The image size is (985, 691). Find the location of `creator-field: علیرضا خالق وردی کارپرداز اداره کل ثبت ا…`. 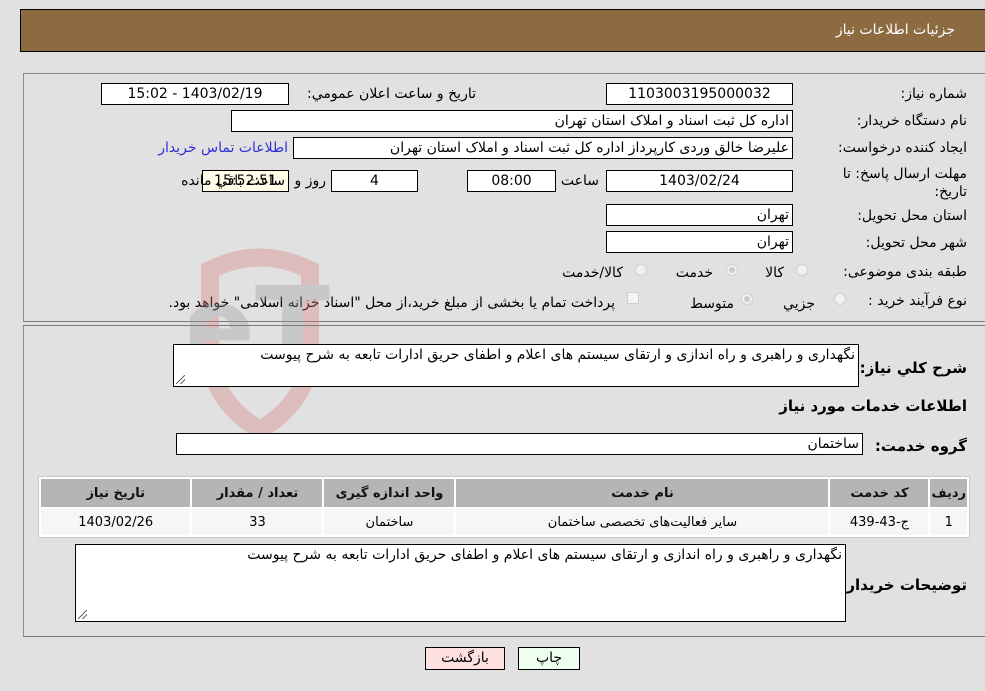

creator-field: علیرضا خالق وردی کارپرداز اداره کل ثبت ا… is located at coordinates (543, 148).